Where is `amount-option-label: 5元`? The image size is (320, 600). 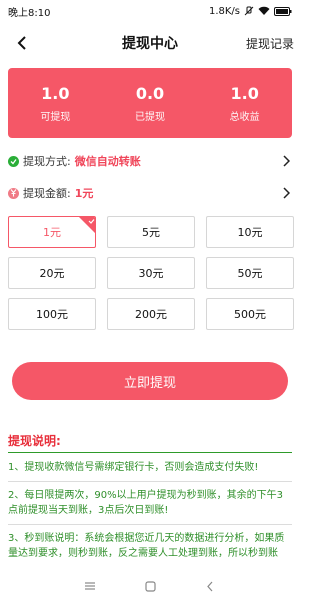
amount-option-label: 5元 is located at coordinates (151, 232).